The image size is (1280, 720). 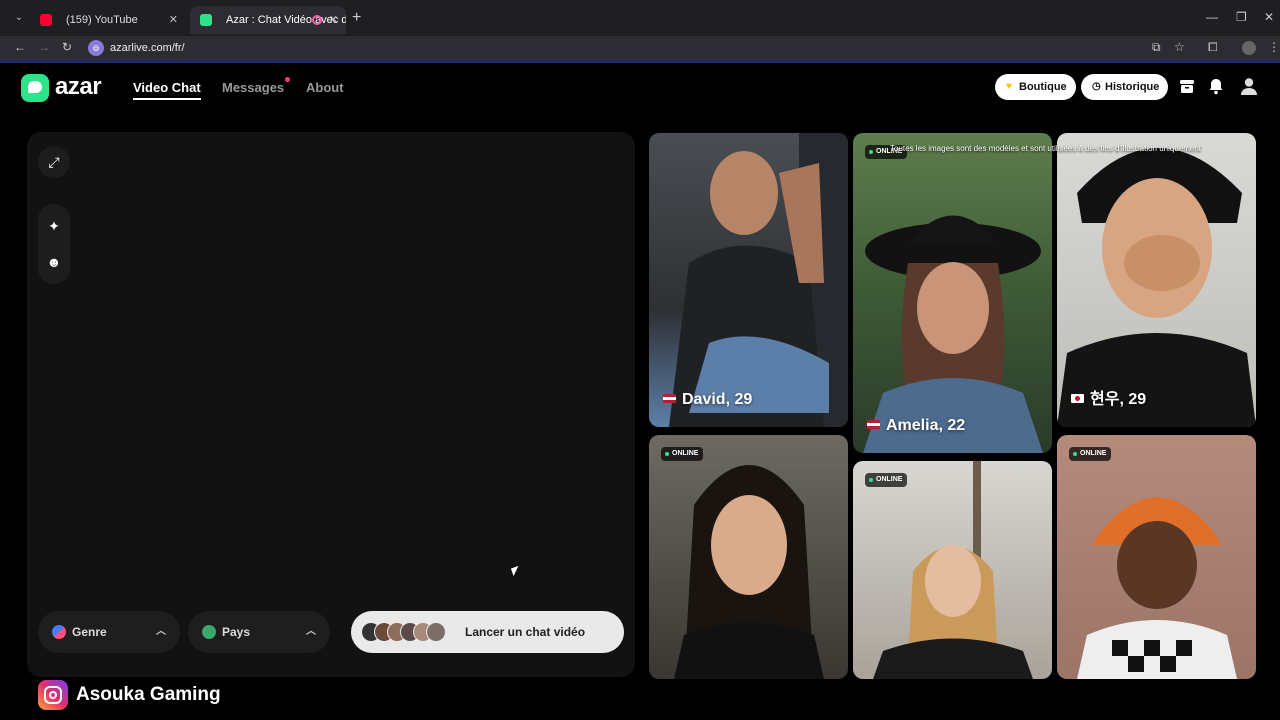 What do you see at coordinates (268, 20) in the screenshot?
I see `tab-azar: Azar : Chat Vidéo avec de n ✕` at bounding box center [268, 20].